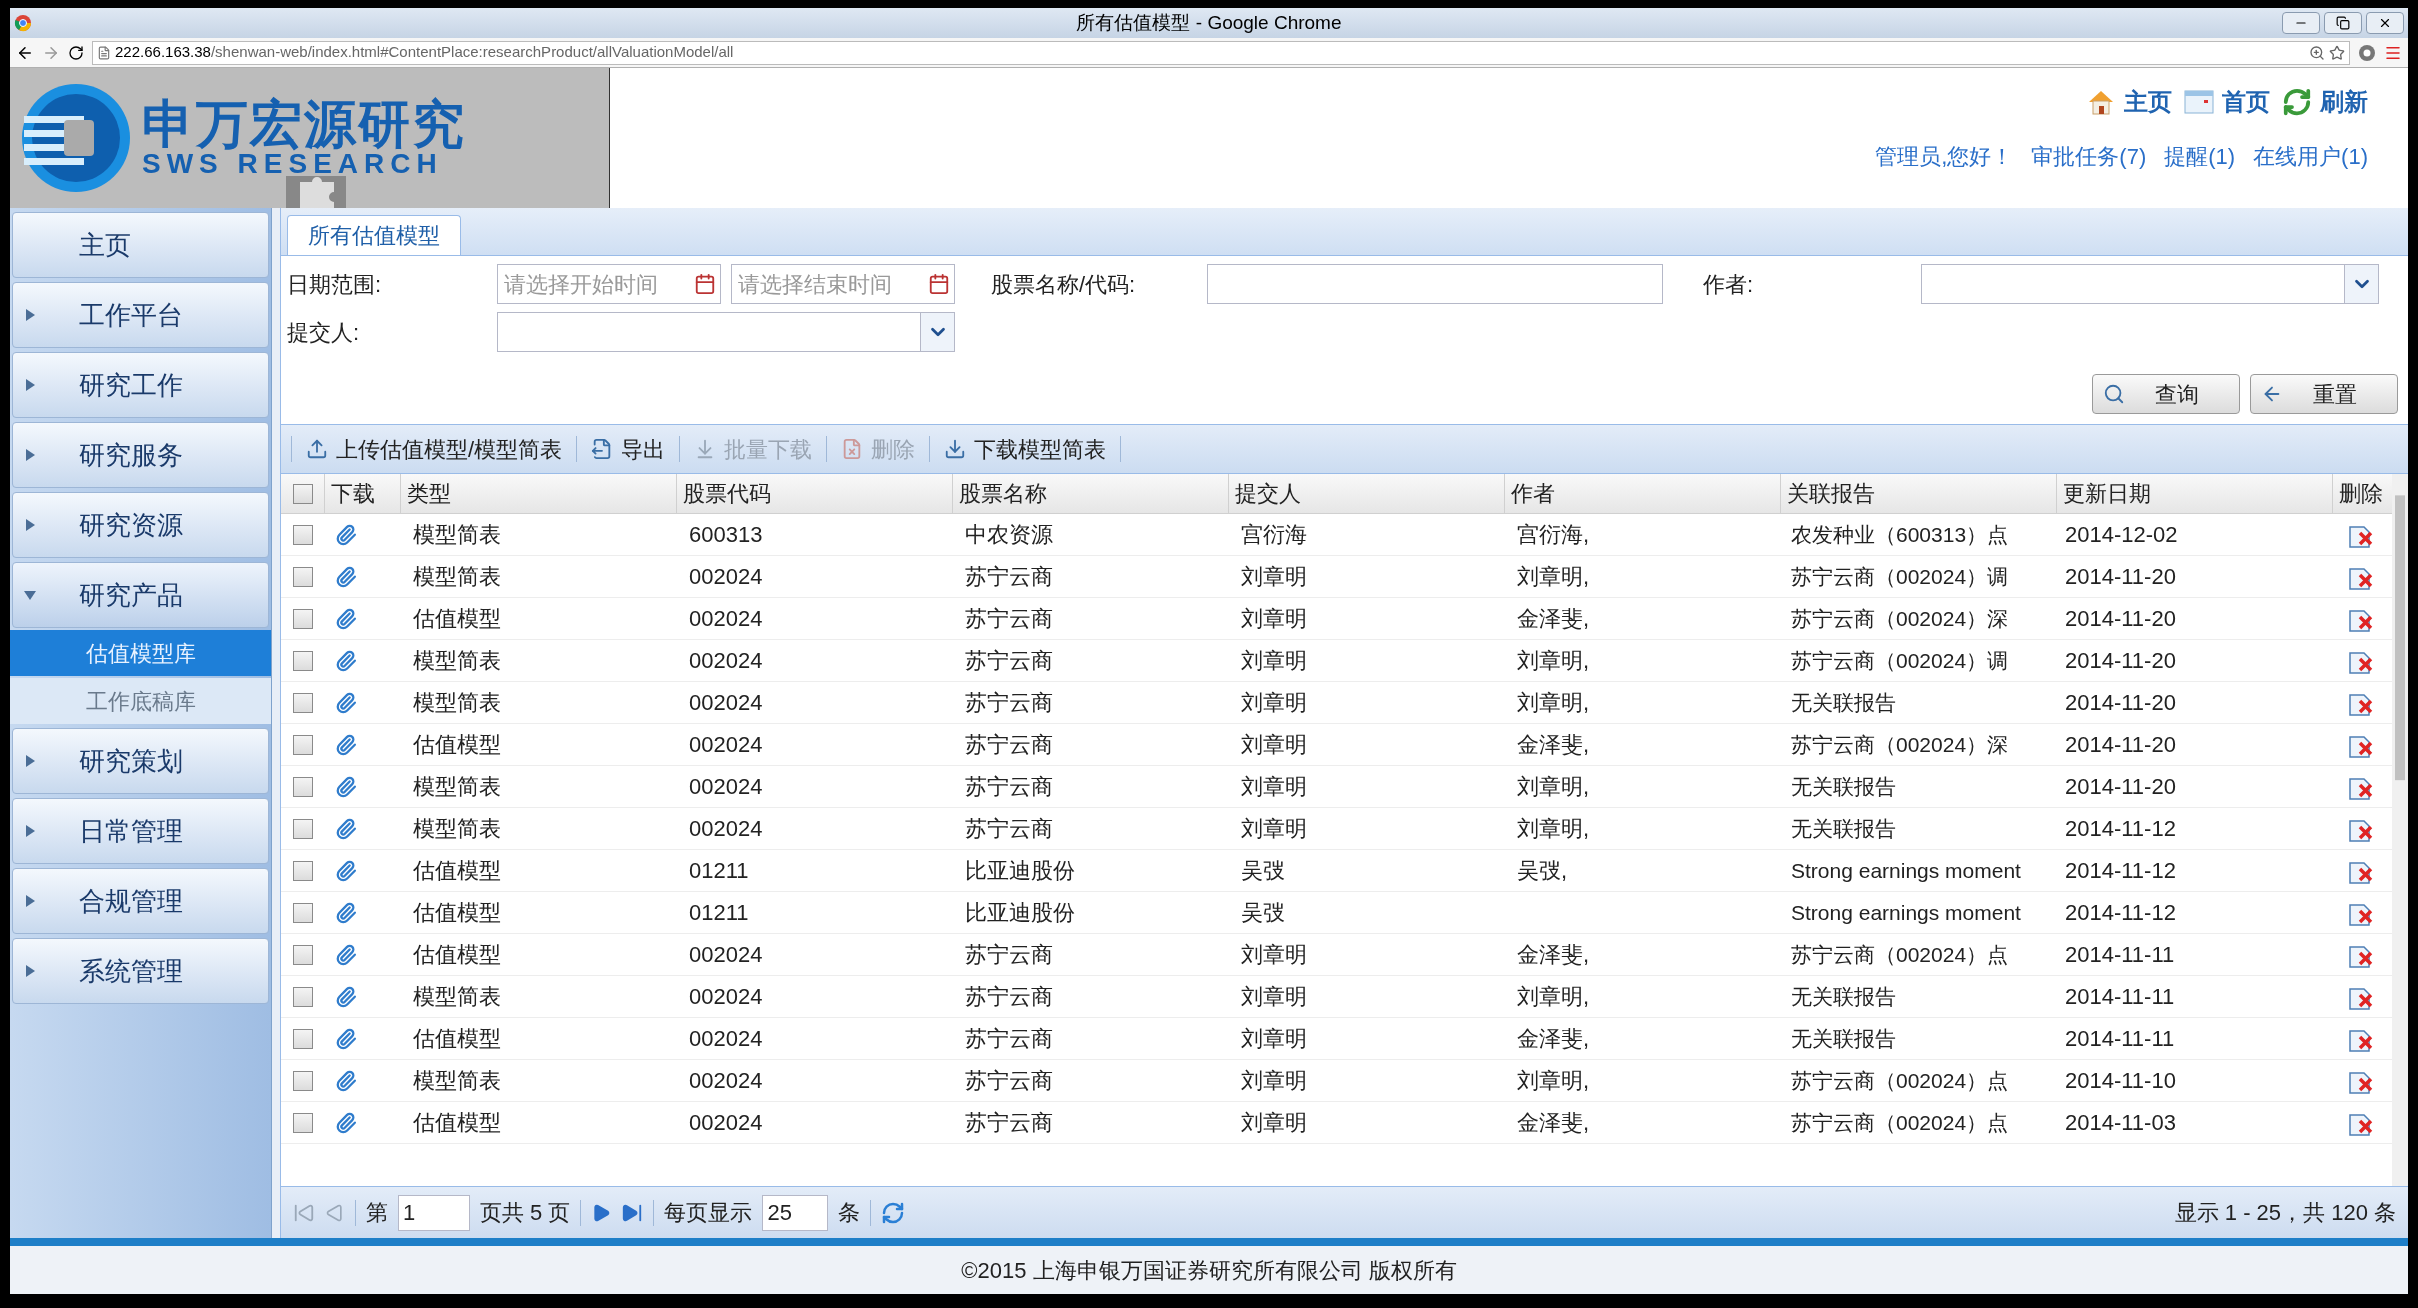 This screenshot has height=1308, width=2418. Describe the element at coordinates (1643, 493) in the screenshot. I see `column-header: 作者` at that location.